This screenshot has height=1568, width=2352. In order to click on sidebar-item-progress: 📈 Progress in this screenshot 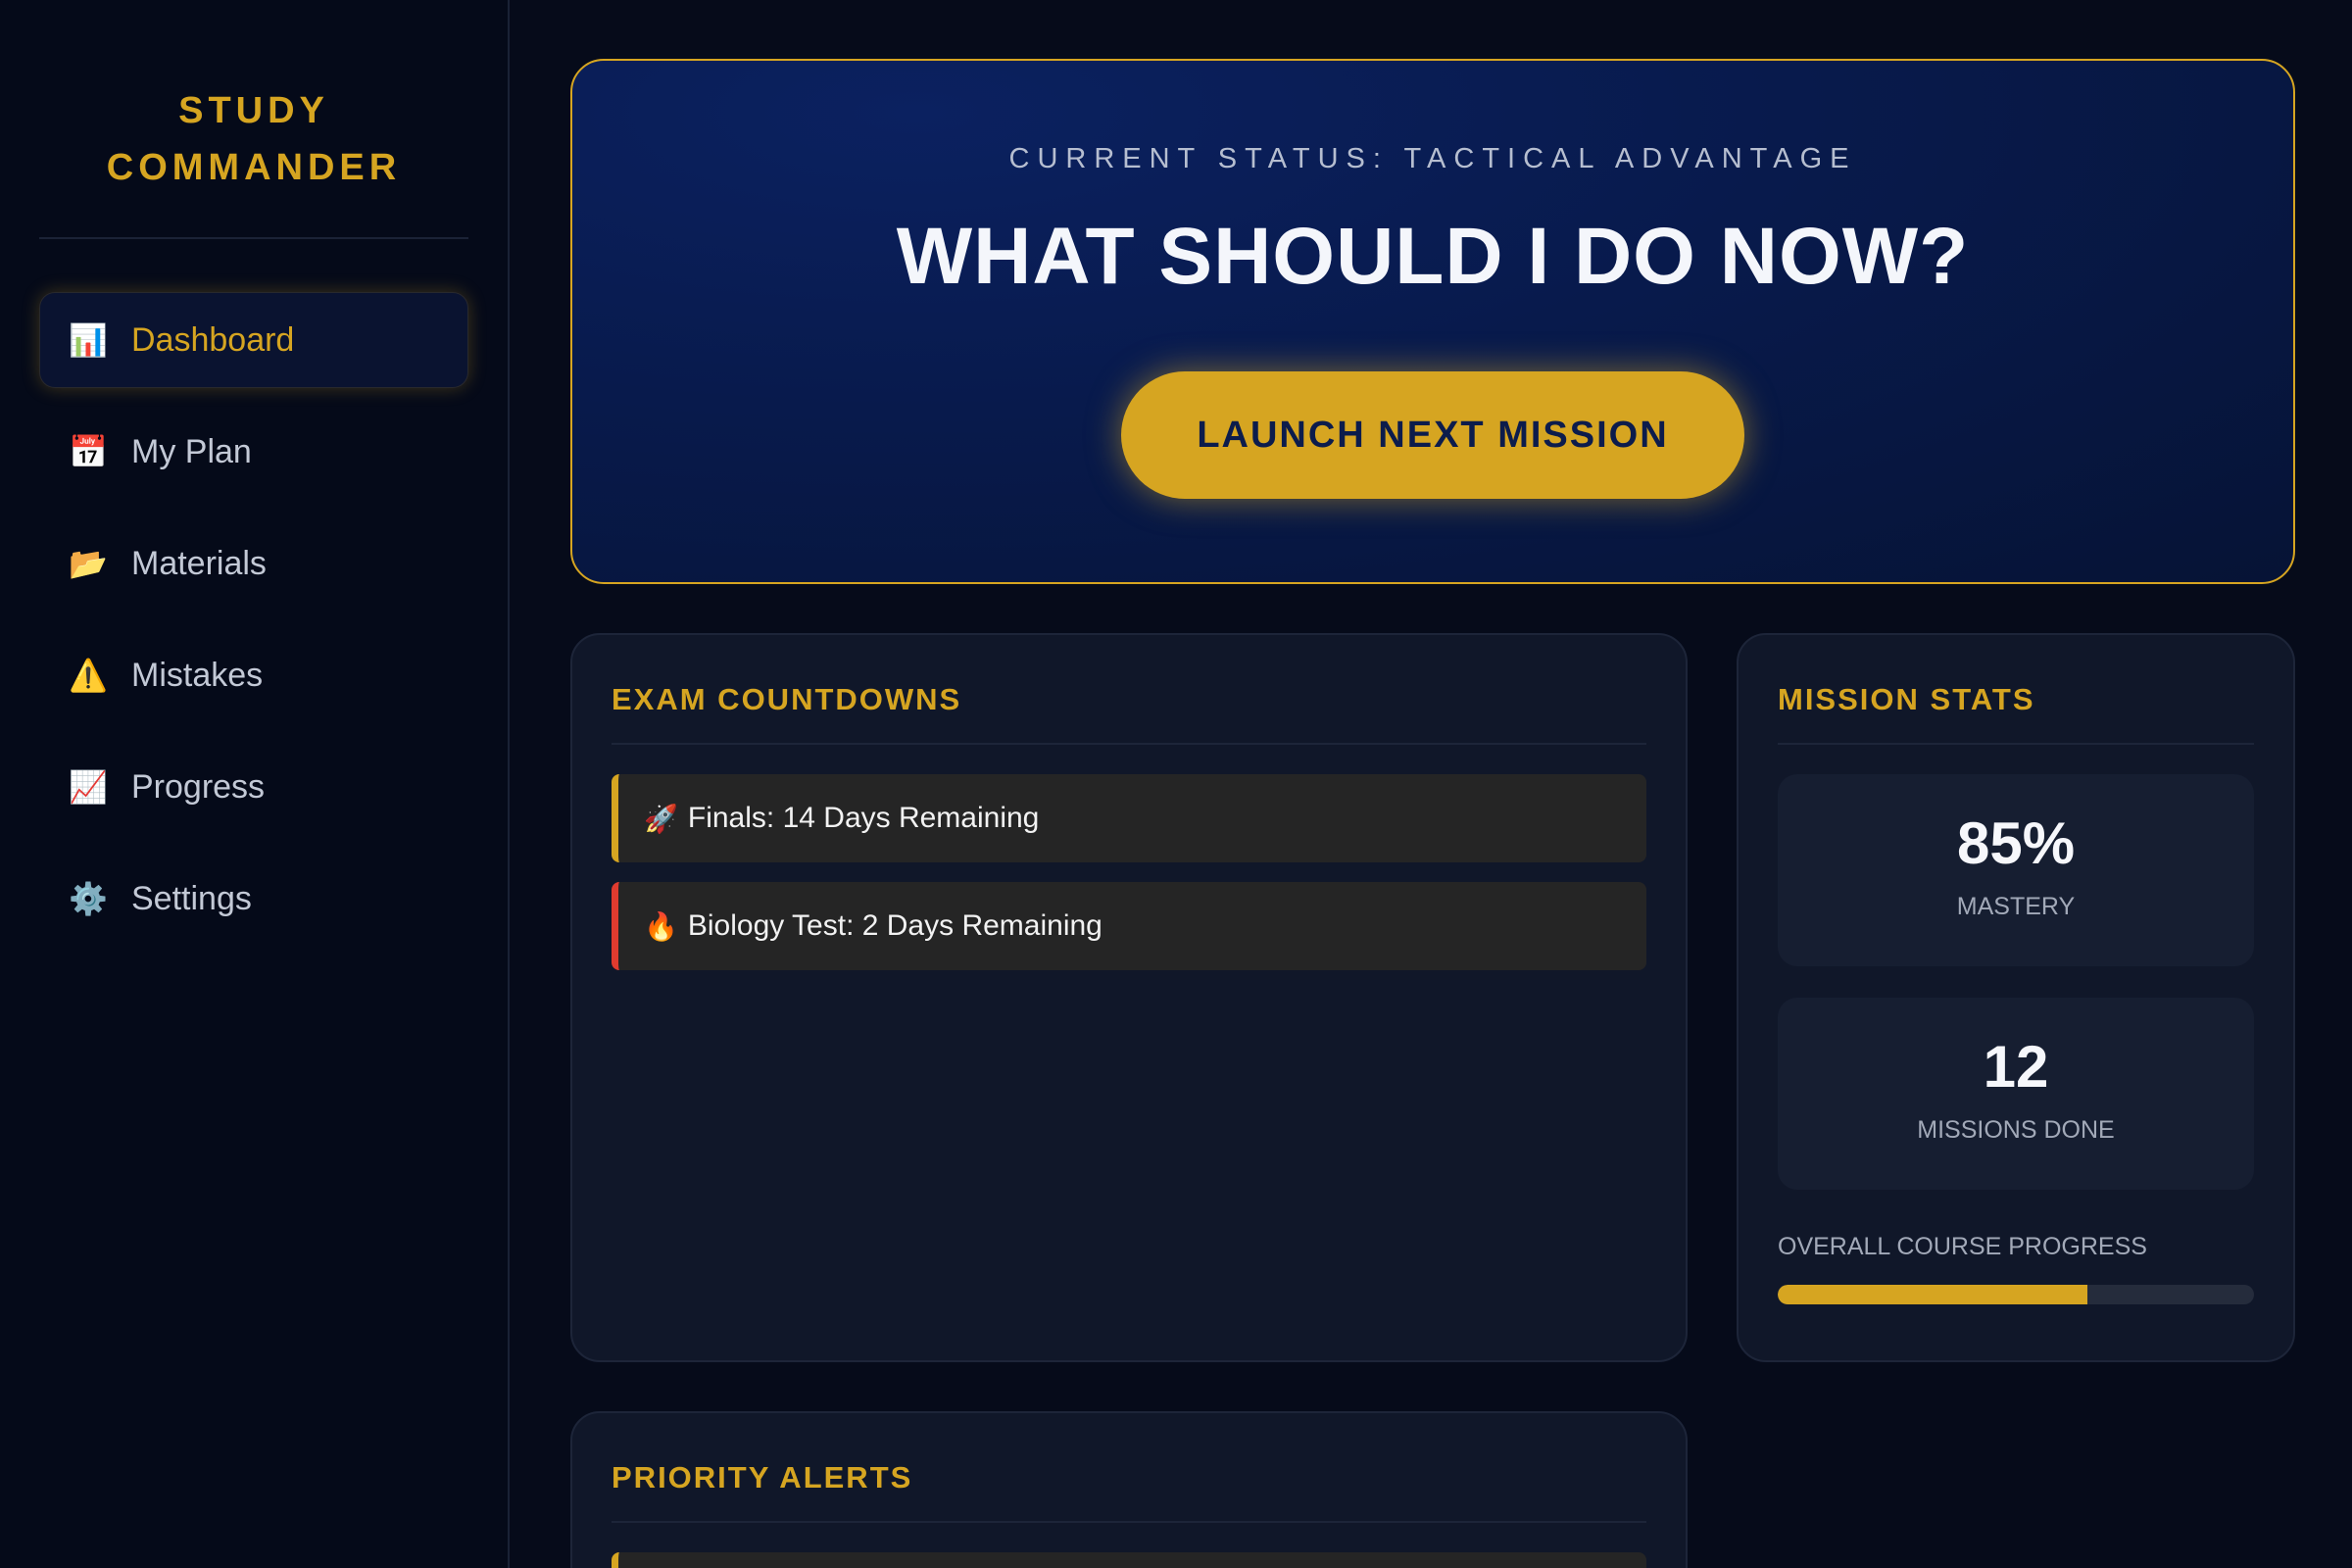, I will do `click(253, 787)`.